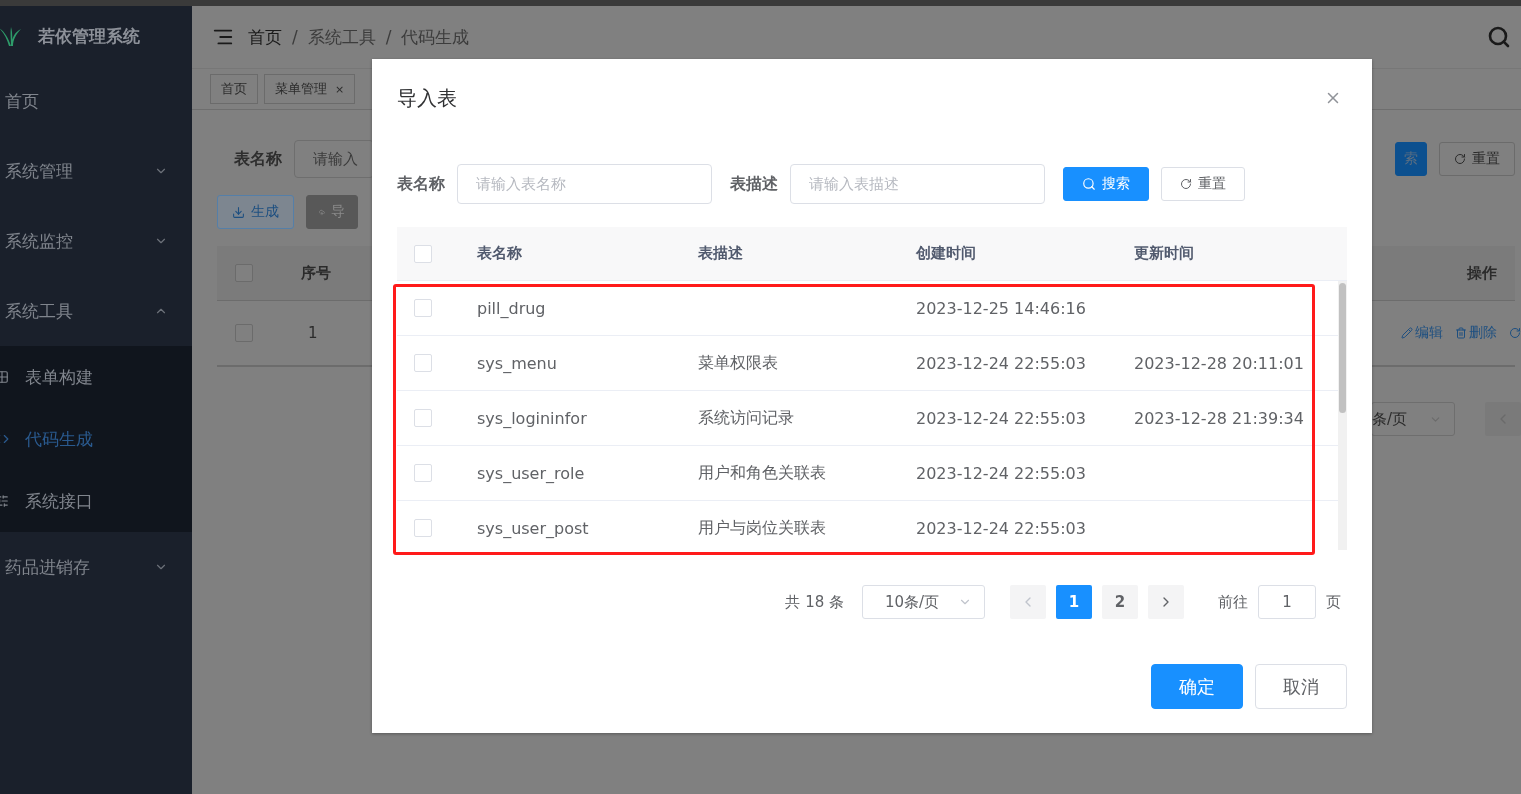 This screenshot has width=1521, height=794. What do you see at coordinates (1301, 686) in the screenshot?
I see `cancel-button: 取消` at bounding box center [1301, 686].